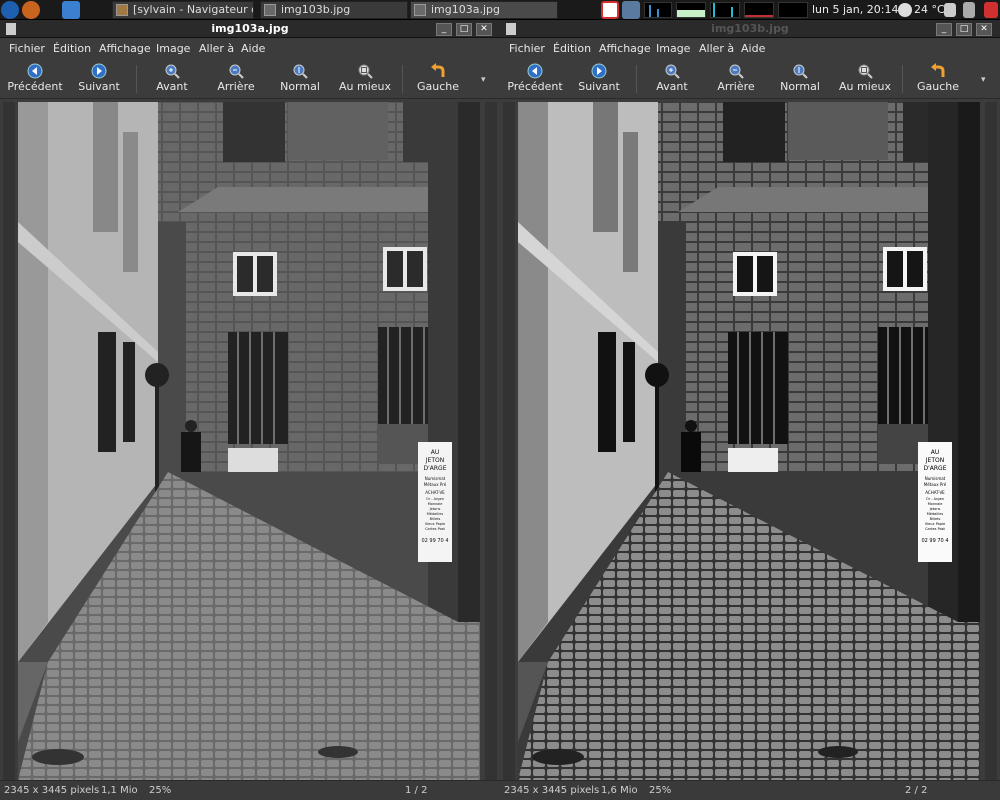  Describe the element at coordinates (610, 10) in the screenshot. I see `gmail-icon` at that location.